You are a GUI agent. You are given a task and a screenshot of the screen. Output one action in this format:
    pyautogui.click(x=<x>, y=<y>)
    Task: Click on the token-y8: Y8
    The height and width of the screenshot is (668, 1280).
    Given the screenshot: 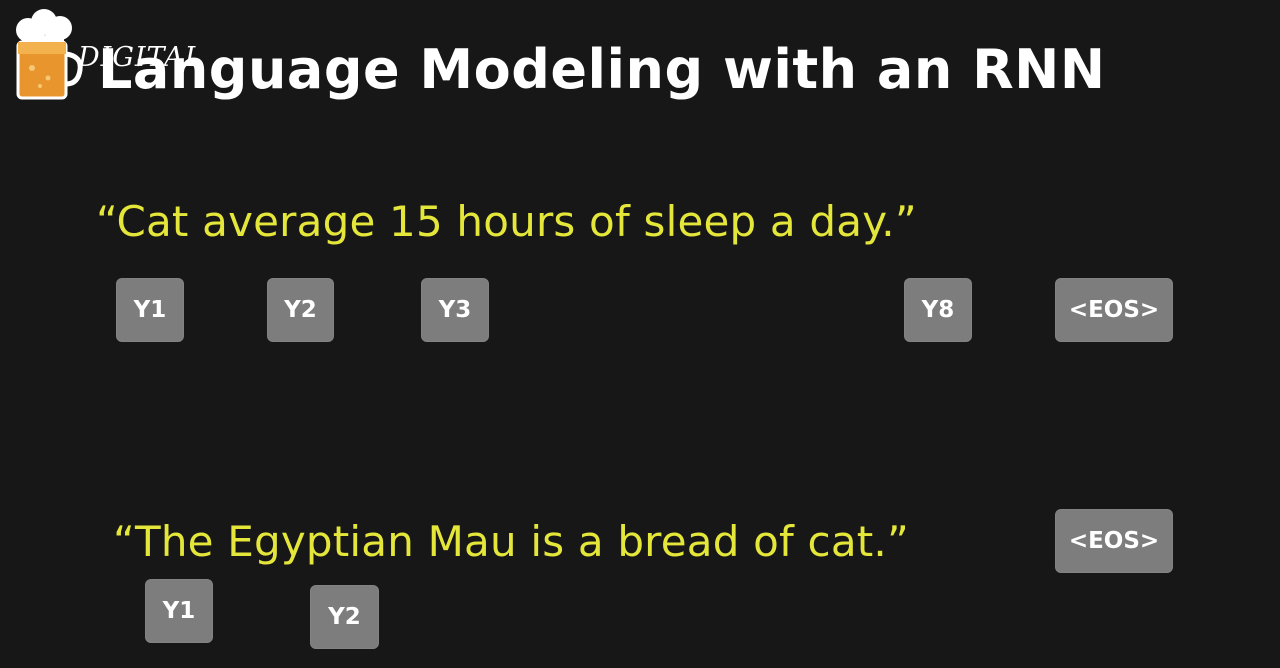 What is the action you would take?
    pyautogui.click(x=938, y=310)
    